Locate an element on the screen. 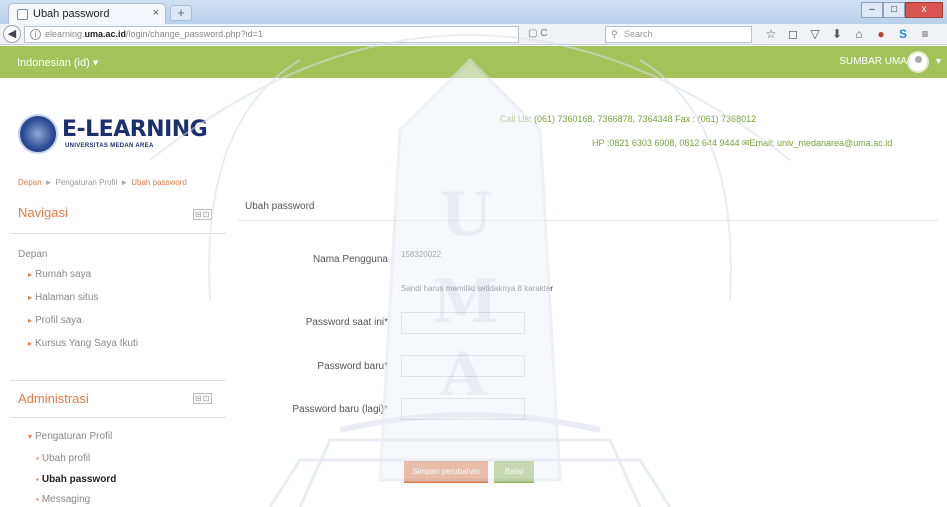 The height and width of the screenshot is (507, 947). navigation-block-title: Navigasi is located at coordinates (43, 212).